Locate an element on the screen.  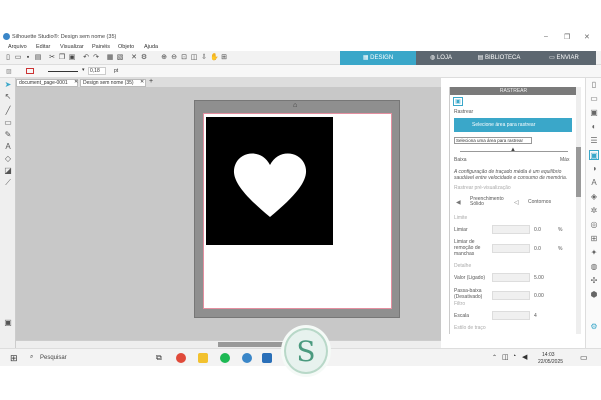
star-icon: ✦ is located at coordinates (594, 253).